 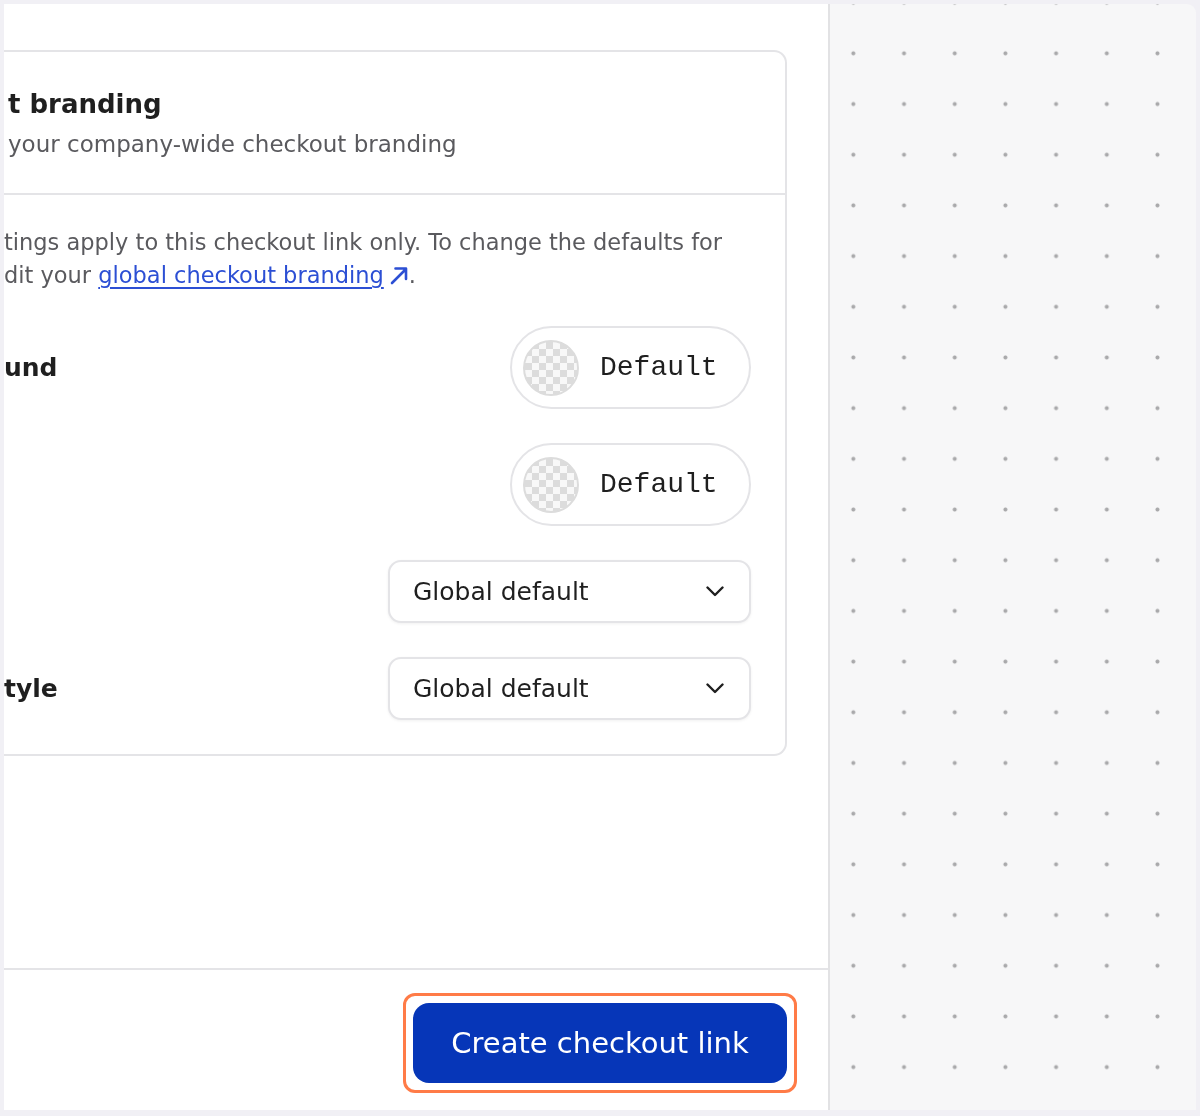 I want to click on setting-label: tyle, so click(x=31, y=688).